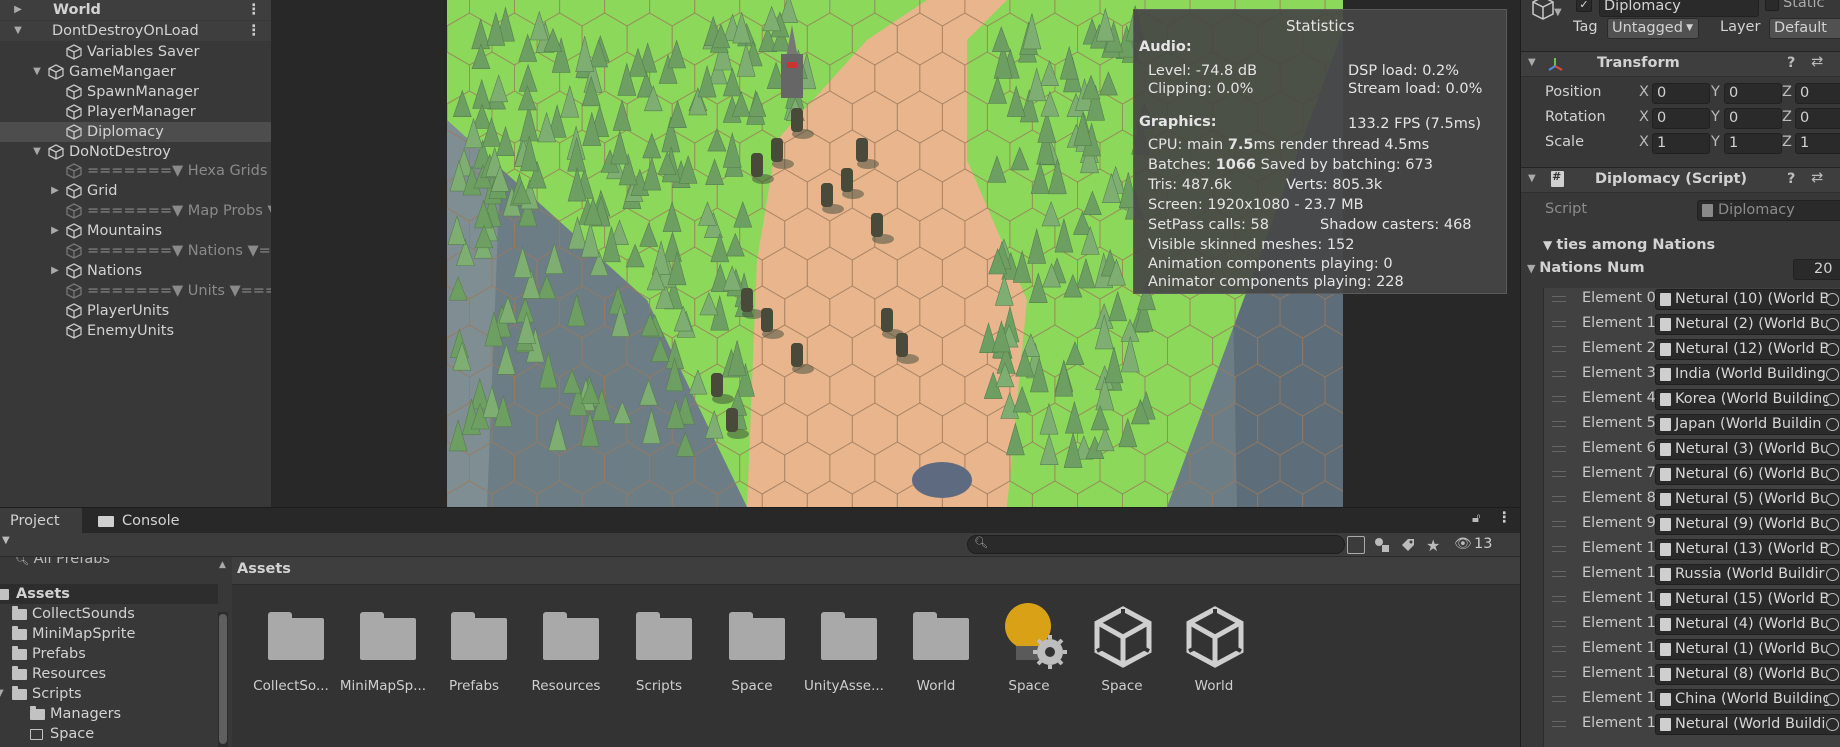  Describe the element at coordinates (659, 650) in the screenshot. I see `asset-tile: Scripts` at that location.